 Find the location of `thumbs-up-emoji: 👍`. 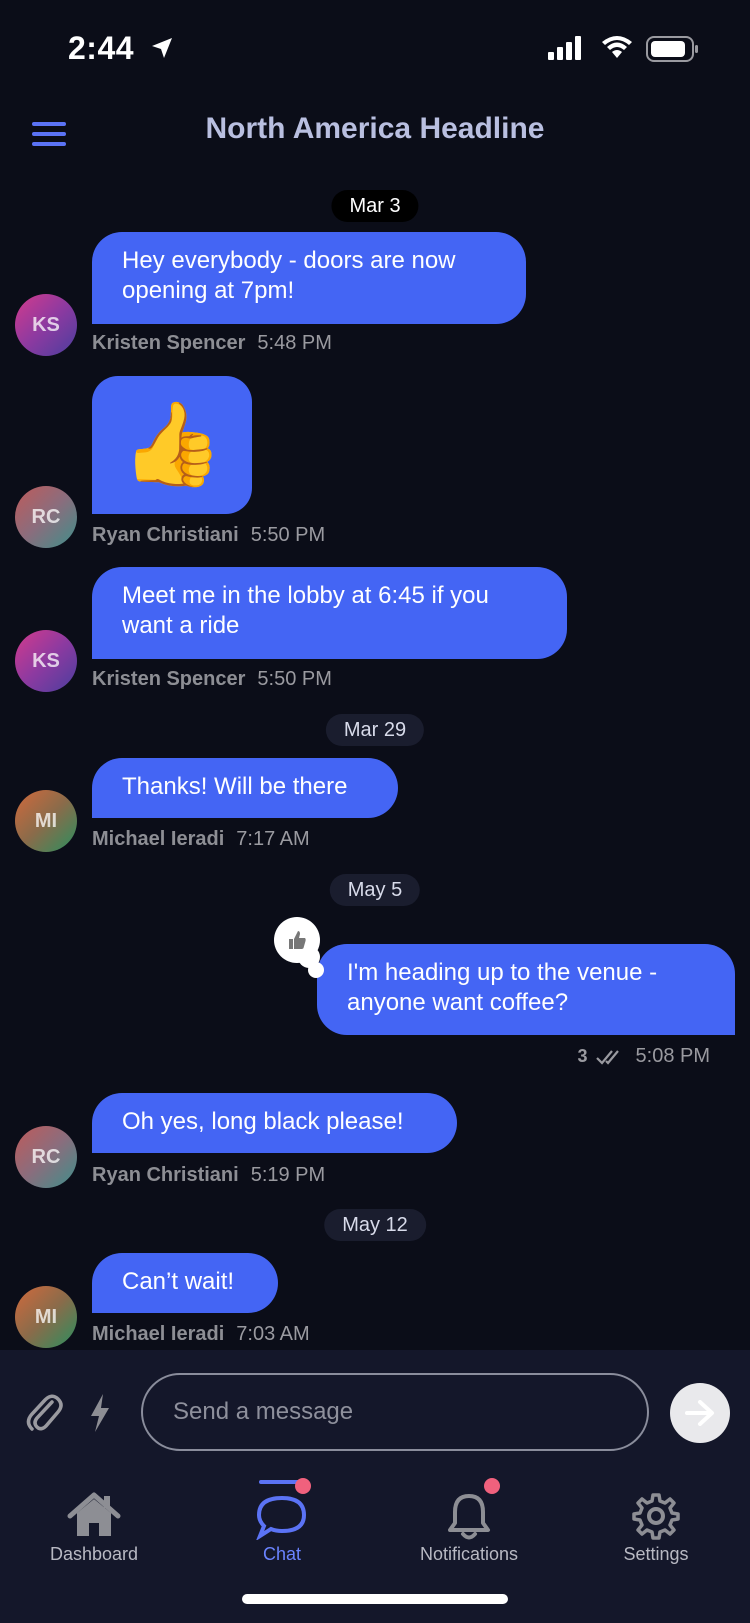

thumbs-up-emoji: 👍 is located at coordinates (172, 444).